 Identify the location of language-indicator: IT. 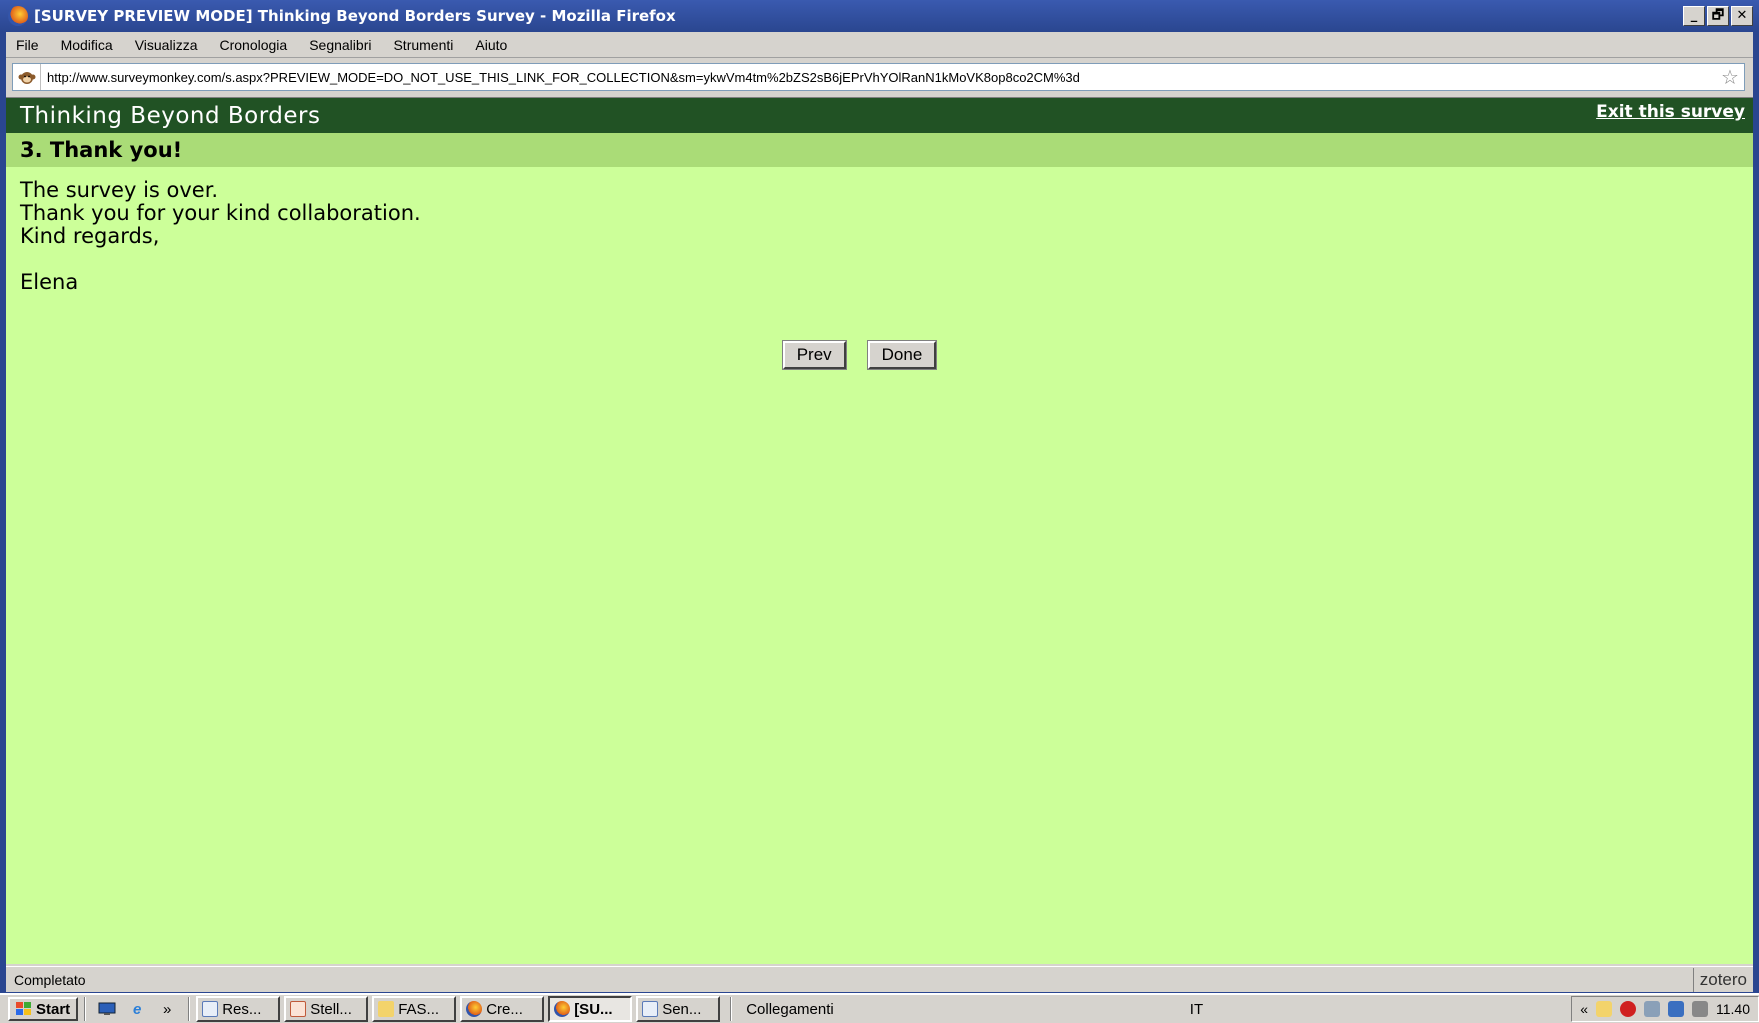
(1196, 1009).